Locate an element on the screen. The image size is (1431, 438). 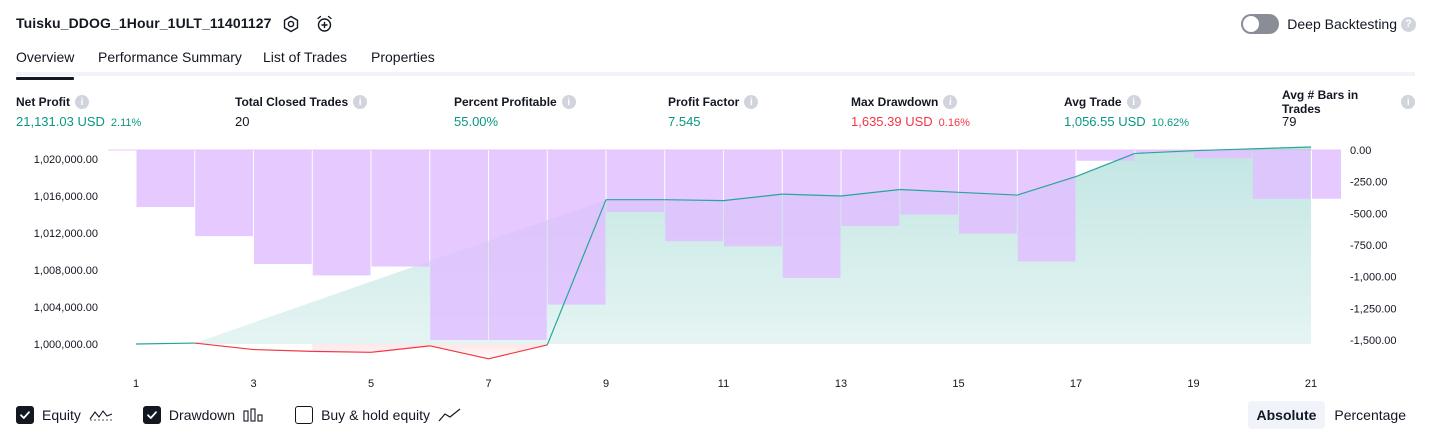
x-axis-tick-label: 15 is located at coordinates (958, 384).